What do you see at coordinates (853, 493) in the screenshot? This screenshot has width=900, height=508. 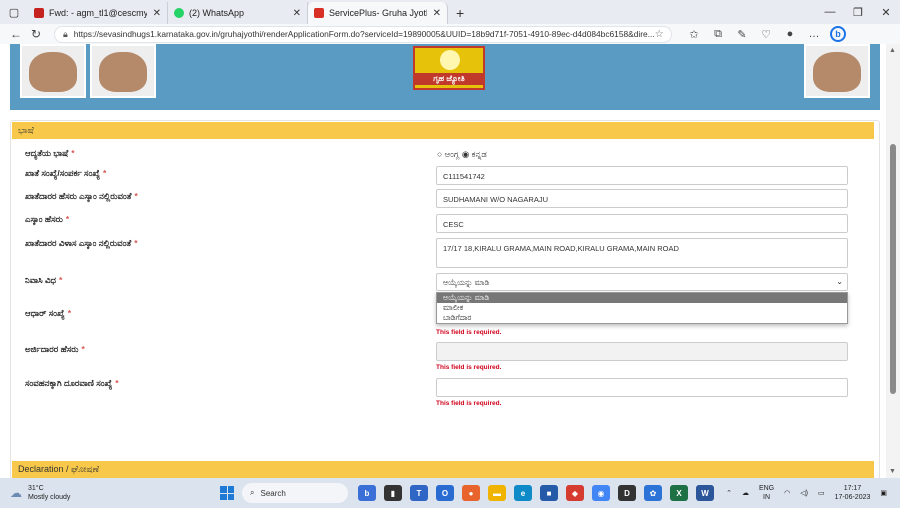 I see `clock: 17:17 17-06-2023` at bounding box center [853, 493].